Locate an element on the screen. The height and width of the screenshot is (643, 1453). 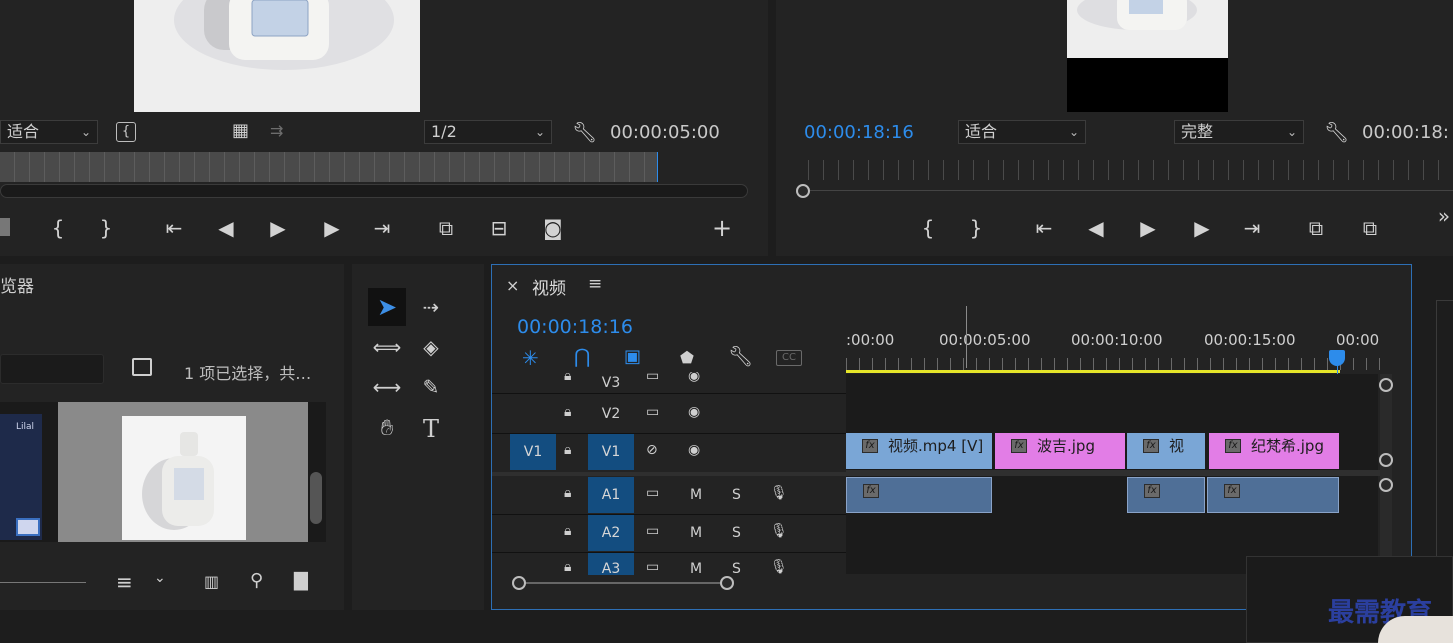
track-label-v3: V3 is located at coordinates (611, 382).